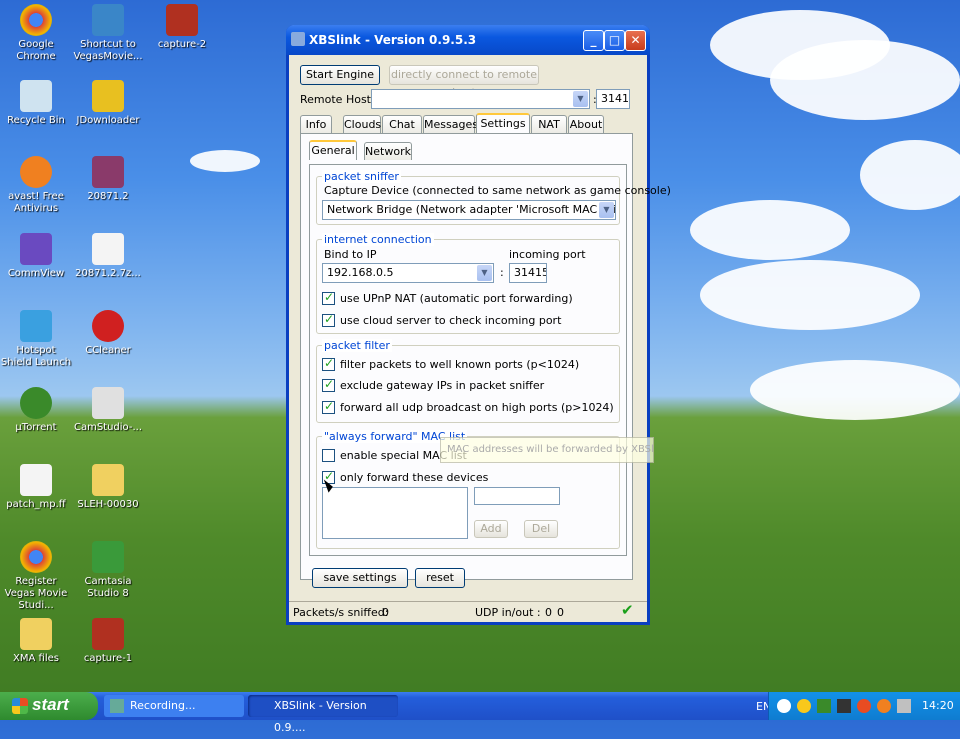  I want to click on start-engine-button: Start Engine, so click(340, 75).